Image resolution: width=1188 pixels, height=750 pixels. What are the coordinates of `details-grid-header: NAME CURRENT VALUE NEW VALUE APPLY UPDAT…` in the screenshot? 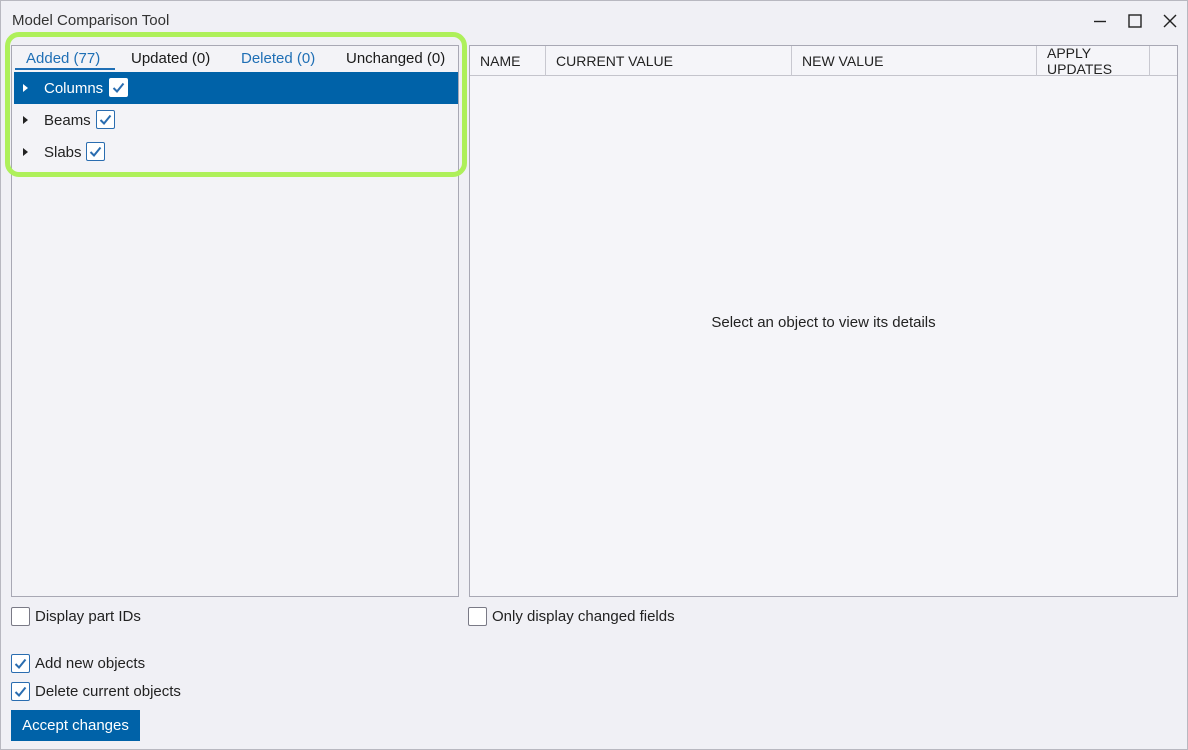 It's located at (823, 61).